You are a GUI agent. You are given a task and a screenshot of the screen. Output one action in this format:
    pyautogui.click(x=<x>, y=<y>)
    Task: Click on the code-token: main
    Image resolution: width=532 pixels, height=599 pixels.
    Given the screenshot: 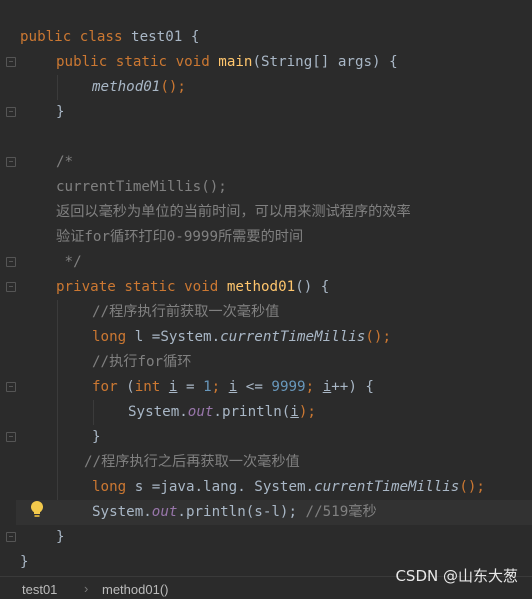 What is the action you would take?
    pyautogui.click(x=235, y=62)
    